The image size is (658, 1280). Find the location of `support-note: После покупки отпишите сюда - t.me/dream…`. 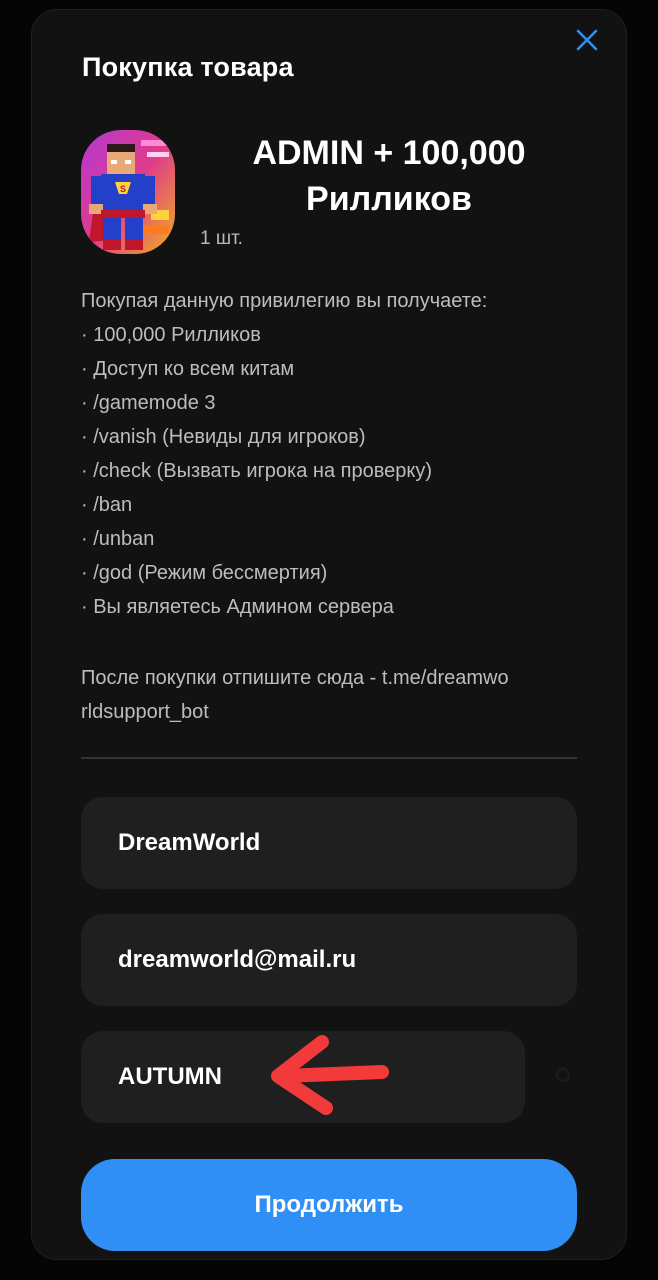

support-note: После покупки отпишите сюда - t.me/dream… is located at coordinates (331, 695).